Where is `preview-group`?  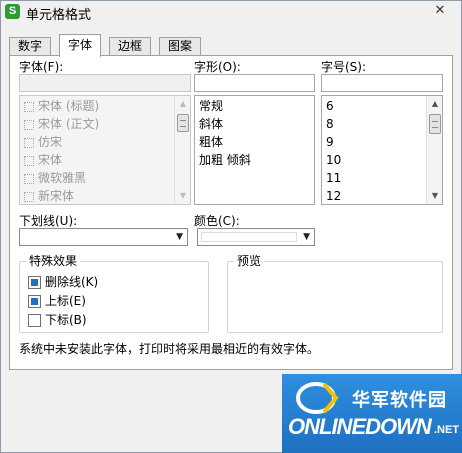 preview-group is located at coordinates (335, 297).